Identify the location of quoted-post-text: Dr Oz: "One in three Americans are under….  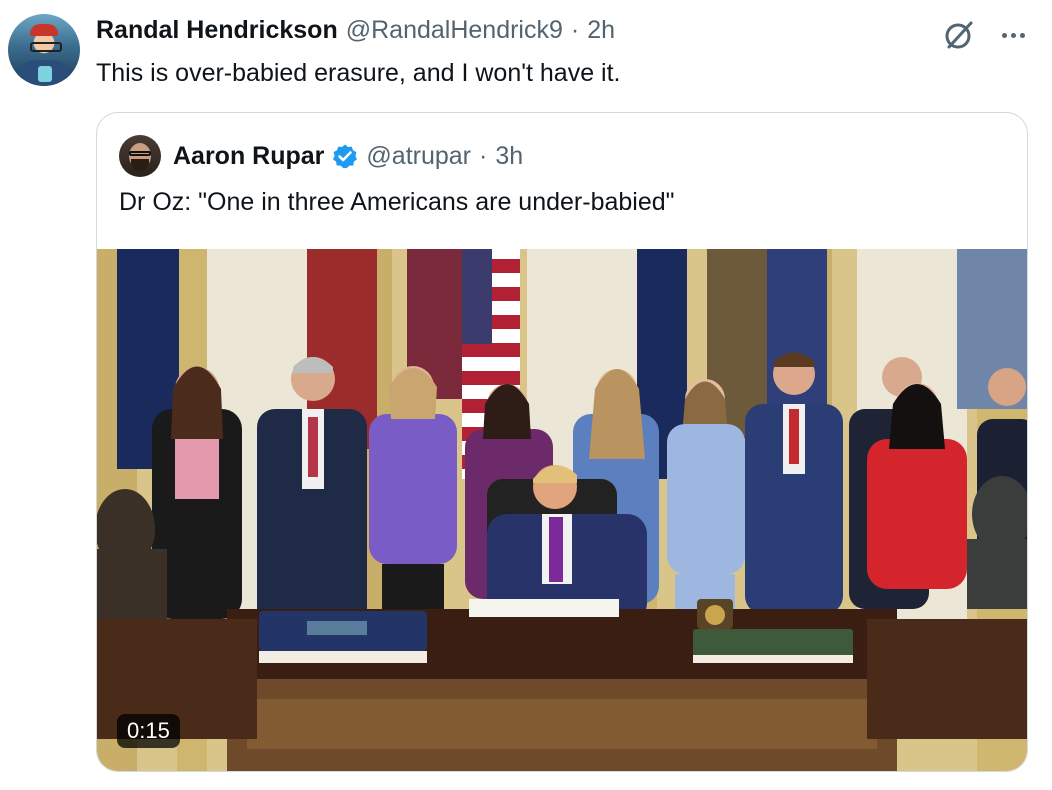
(397, 202).